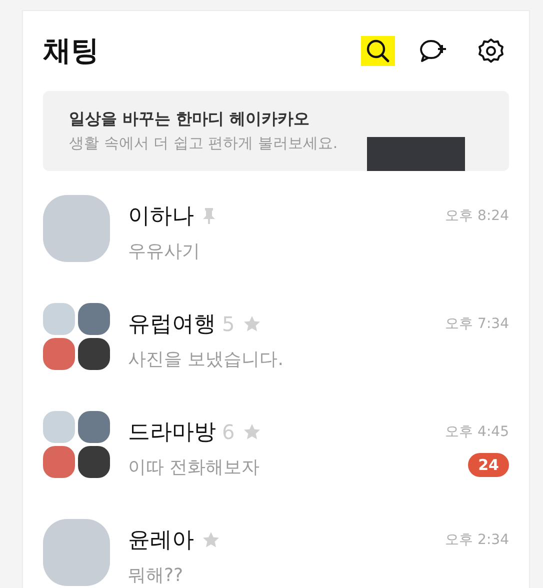  Describe the element at coordinates (203, 143) in the screenshot. I see `banner-subtitle: 생활 속에서 더 쉽고 편하게 불러보세요.` at that location.